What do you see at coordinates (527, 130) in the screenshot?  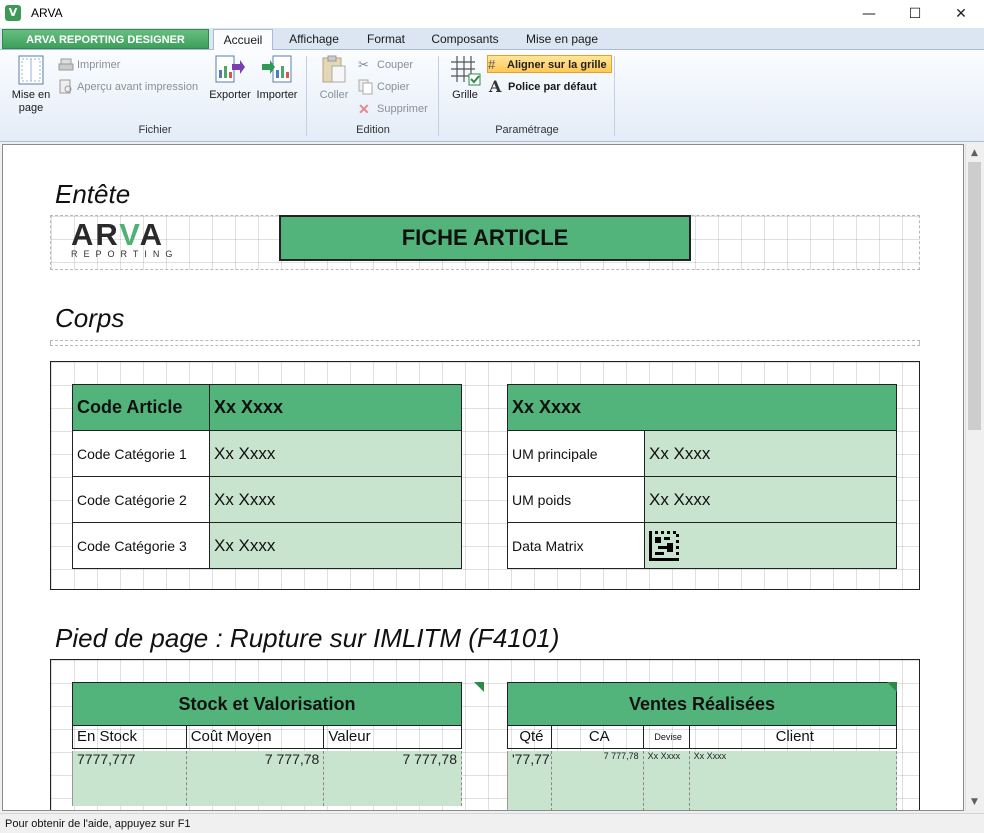 I see `group-label-parametrage: Paramétrage` at bounding box center [527, 130].